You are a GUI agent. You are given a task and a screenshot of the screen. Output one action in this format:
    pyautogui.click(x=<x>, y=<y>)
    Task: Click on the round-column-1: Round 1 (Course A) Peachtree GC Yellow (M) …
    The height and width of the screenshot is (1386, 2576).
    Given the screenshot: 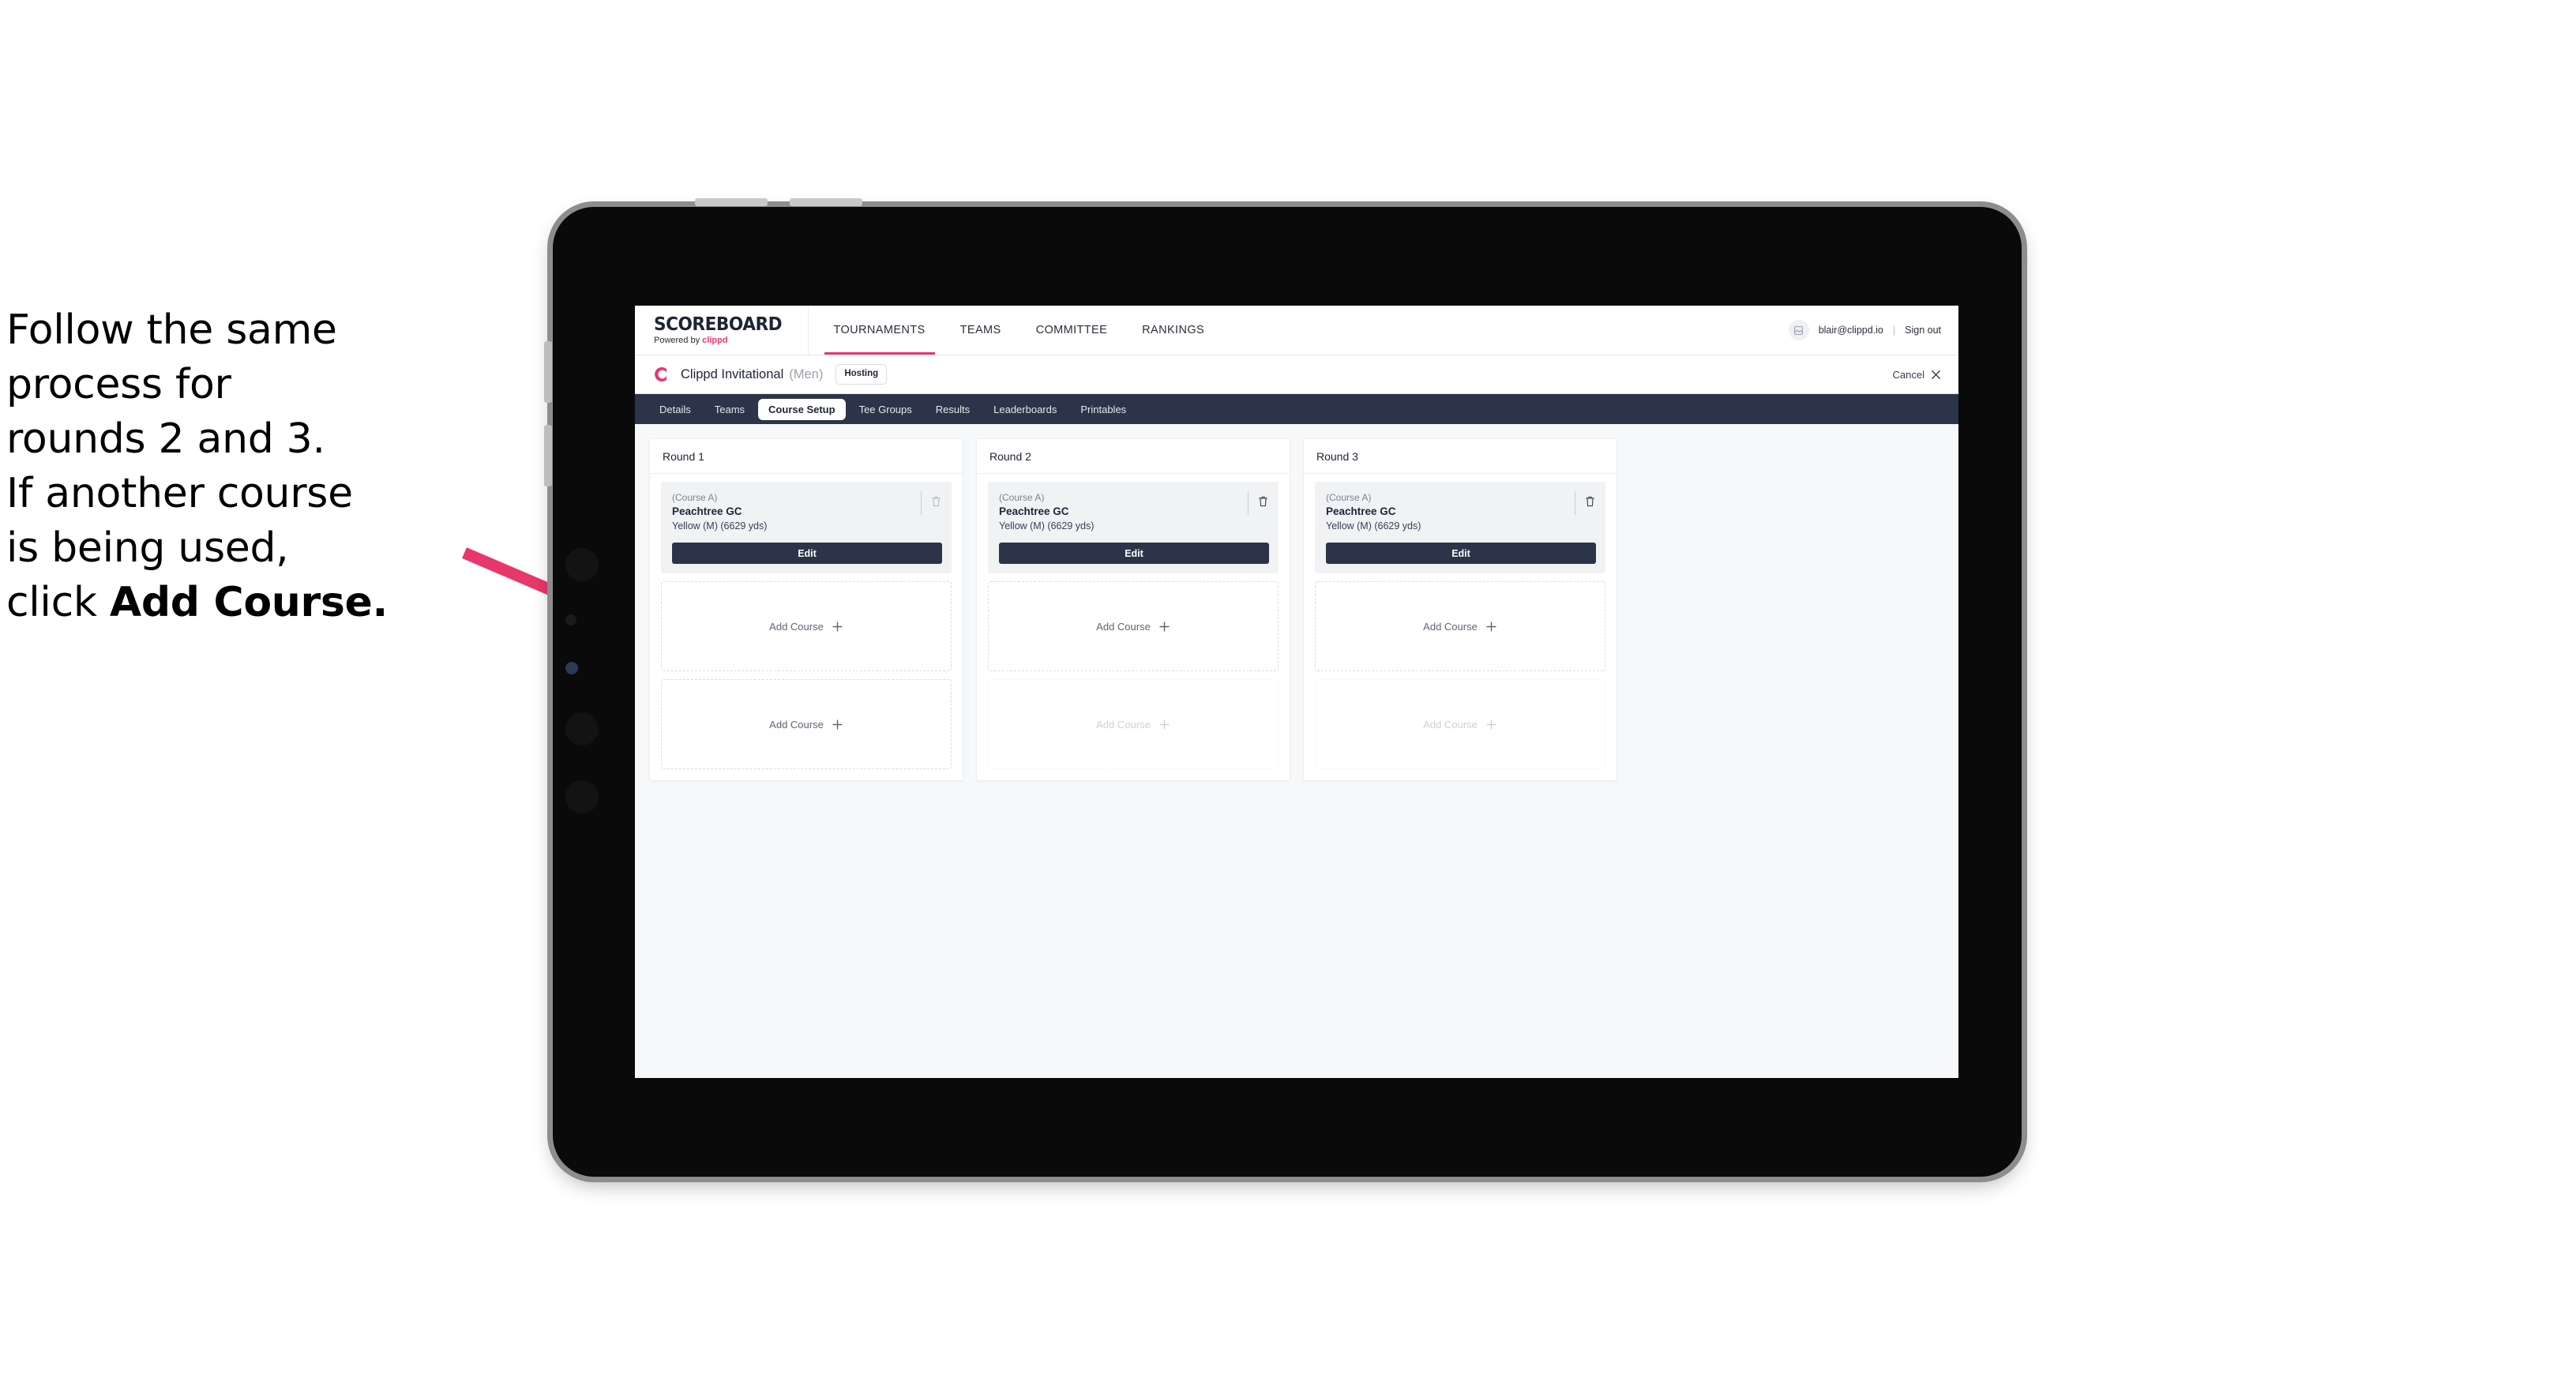 What is the action you would take?
    pyautogui.click(x=806, y=610)
    